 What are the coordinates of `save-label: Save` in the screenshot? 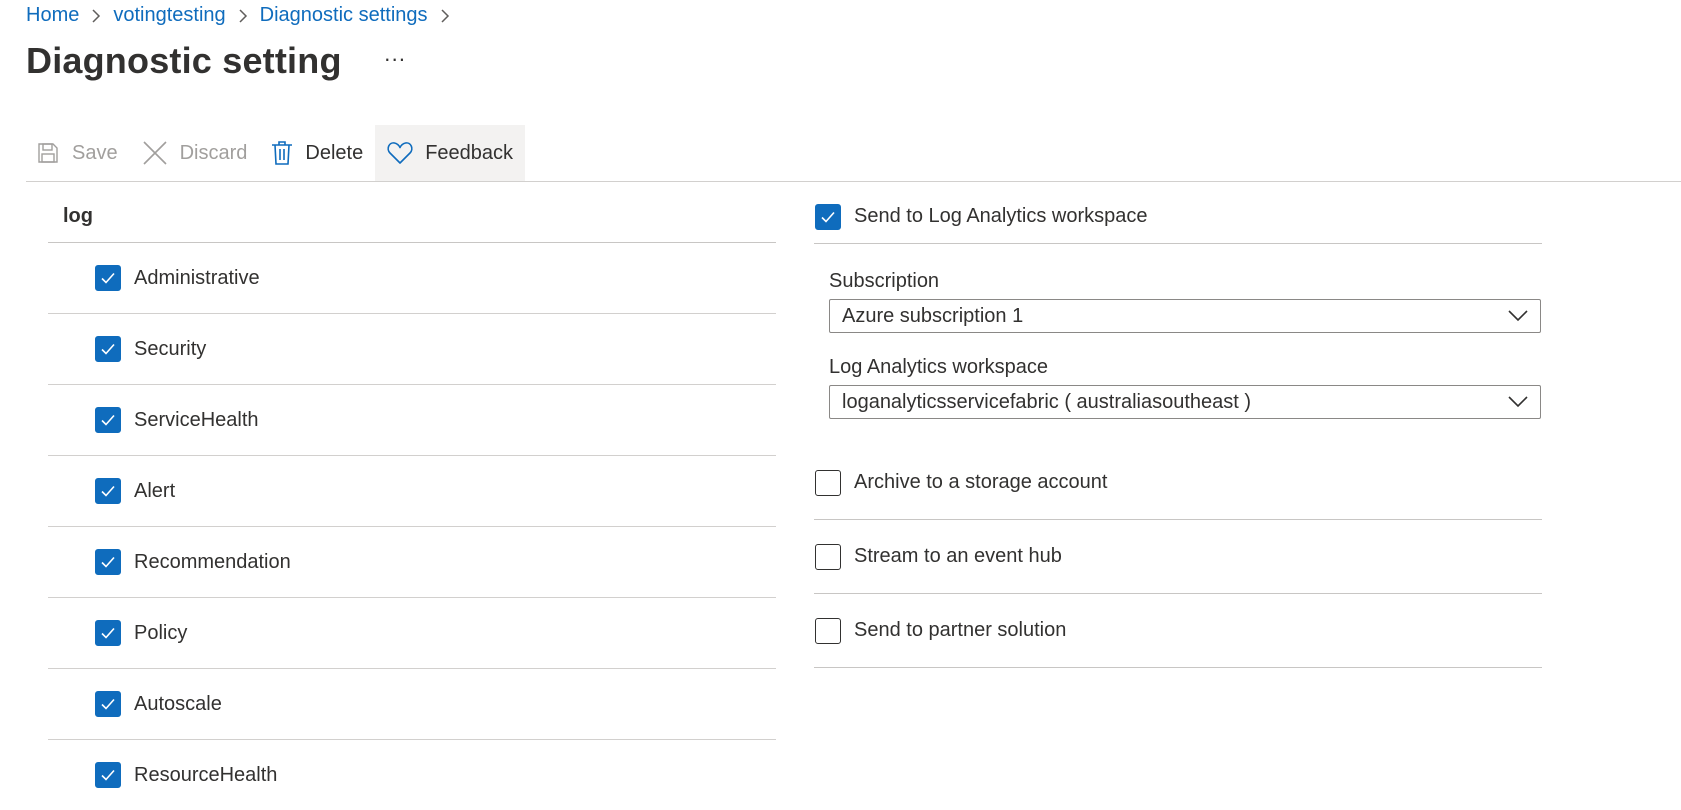 It's located at (95, 152).